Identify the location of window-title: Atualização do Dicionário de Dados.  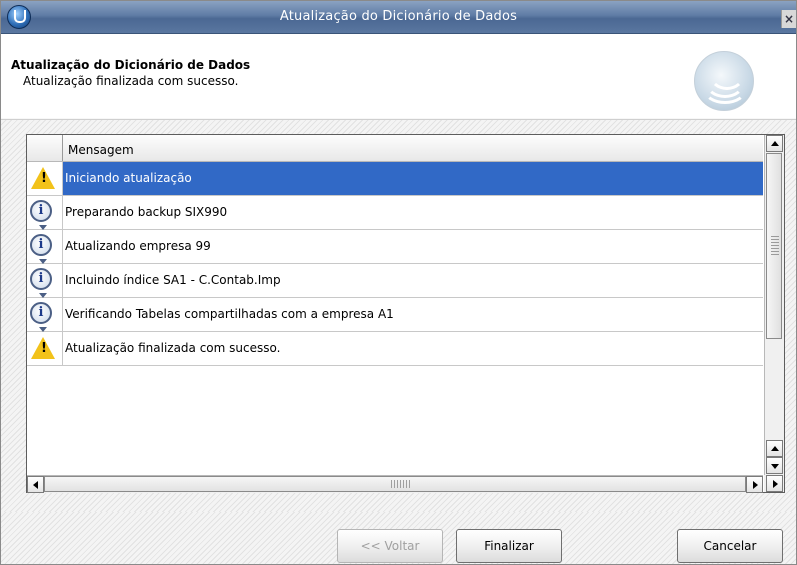
(398, 16).